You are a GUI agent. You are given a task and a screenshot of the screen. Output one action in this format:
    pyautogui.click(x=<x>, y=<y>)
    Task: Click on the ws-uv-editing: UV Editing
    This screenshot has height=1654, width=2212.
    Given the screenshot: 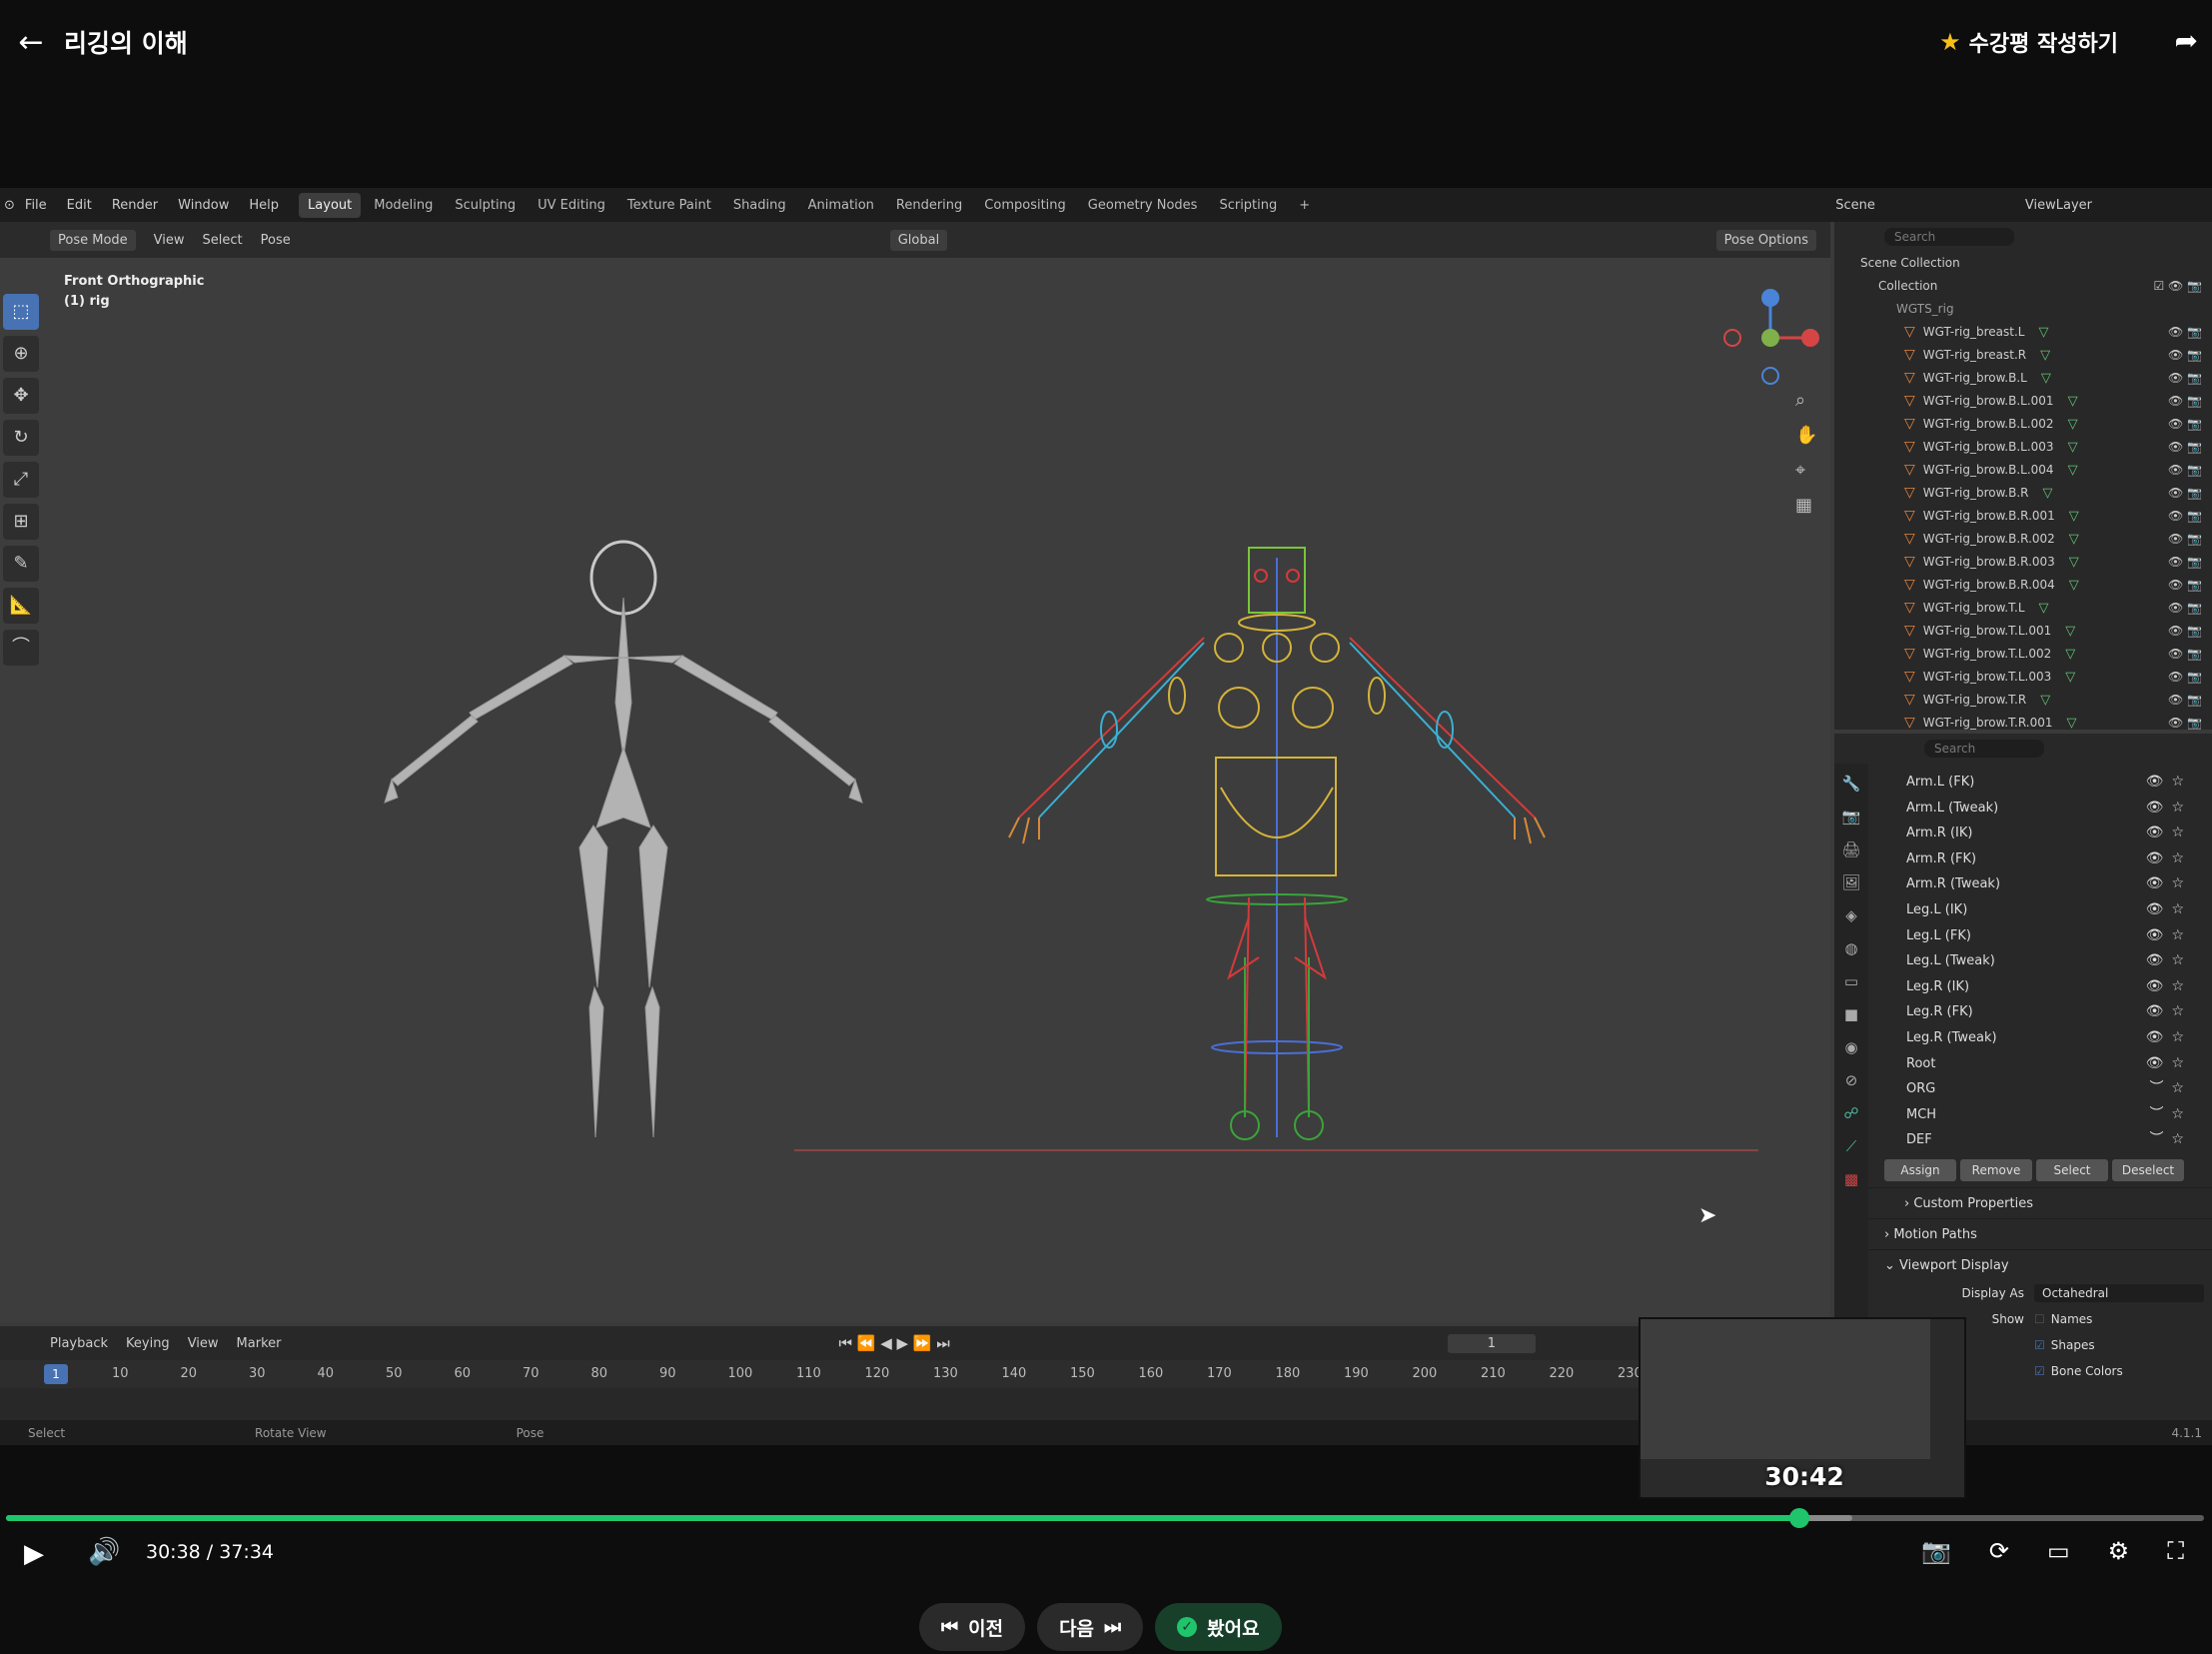 What is the action you would take?
    pyautogui.click(x=571, y=205)
    